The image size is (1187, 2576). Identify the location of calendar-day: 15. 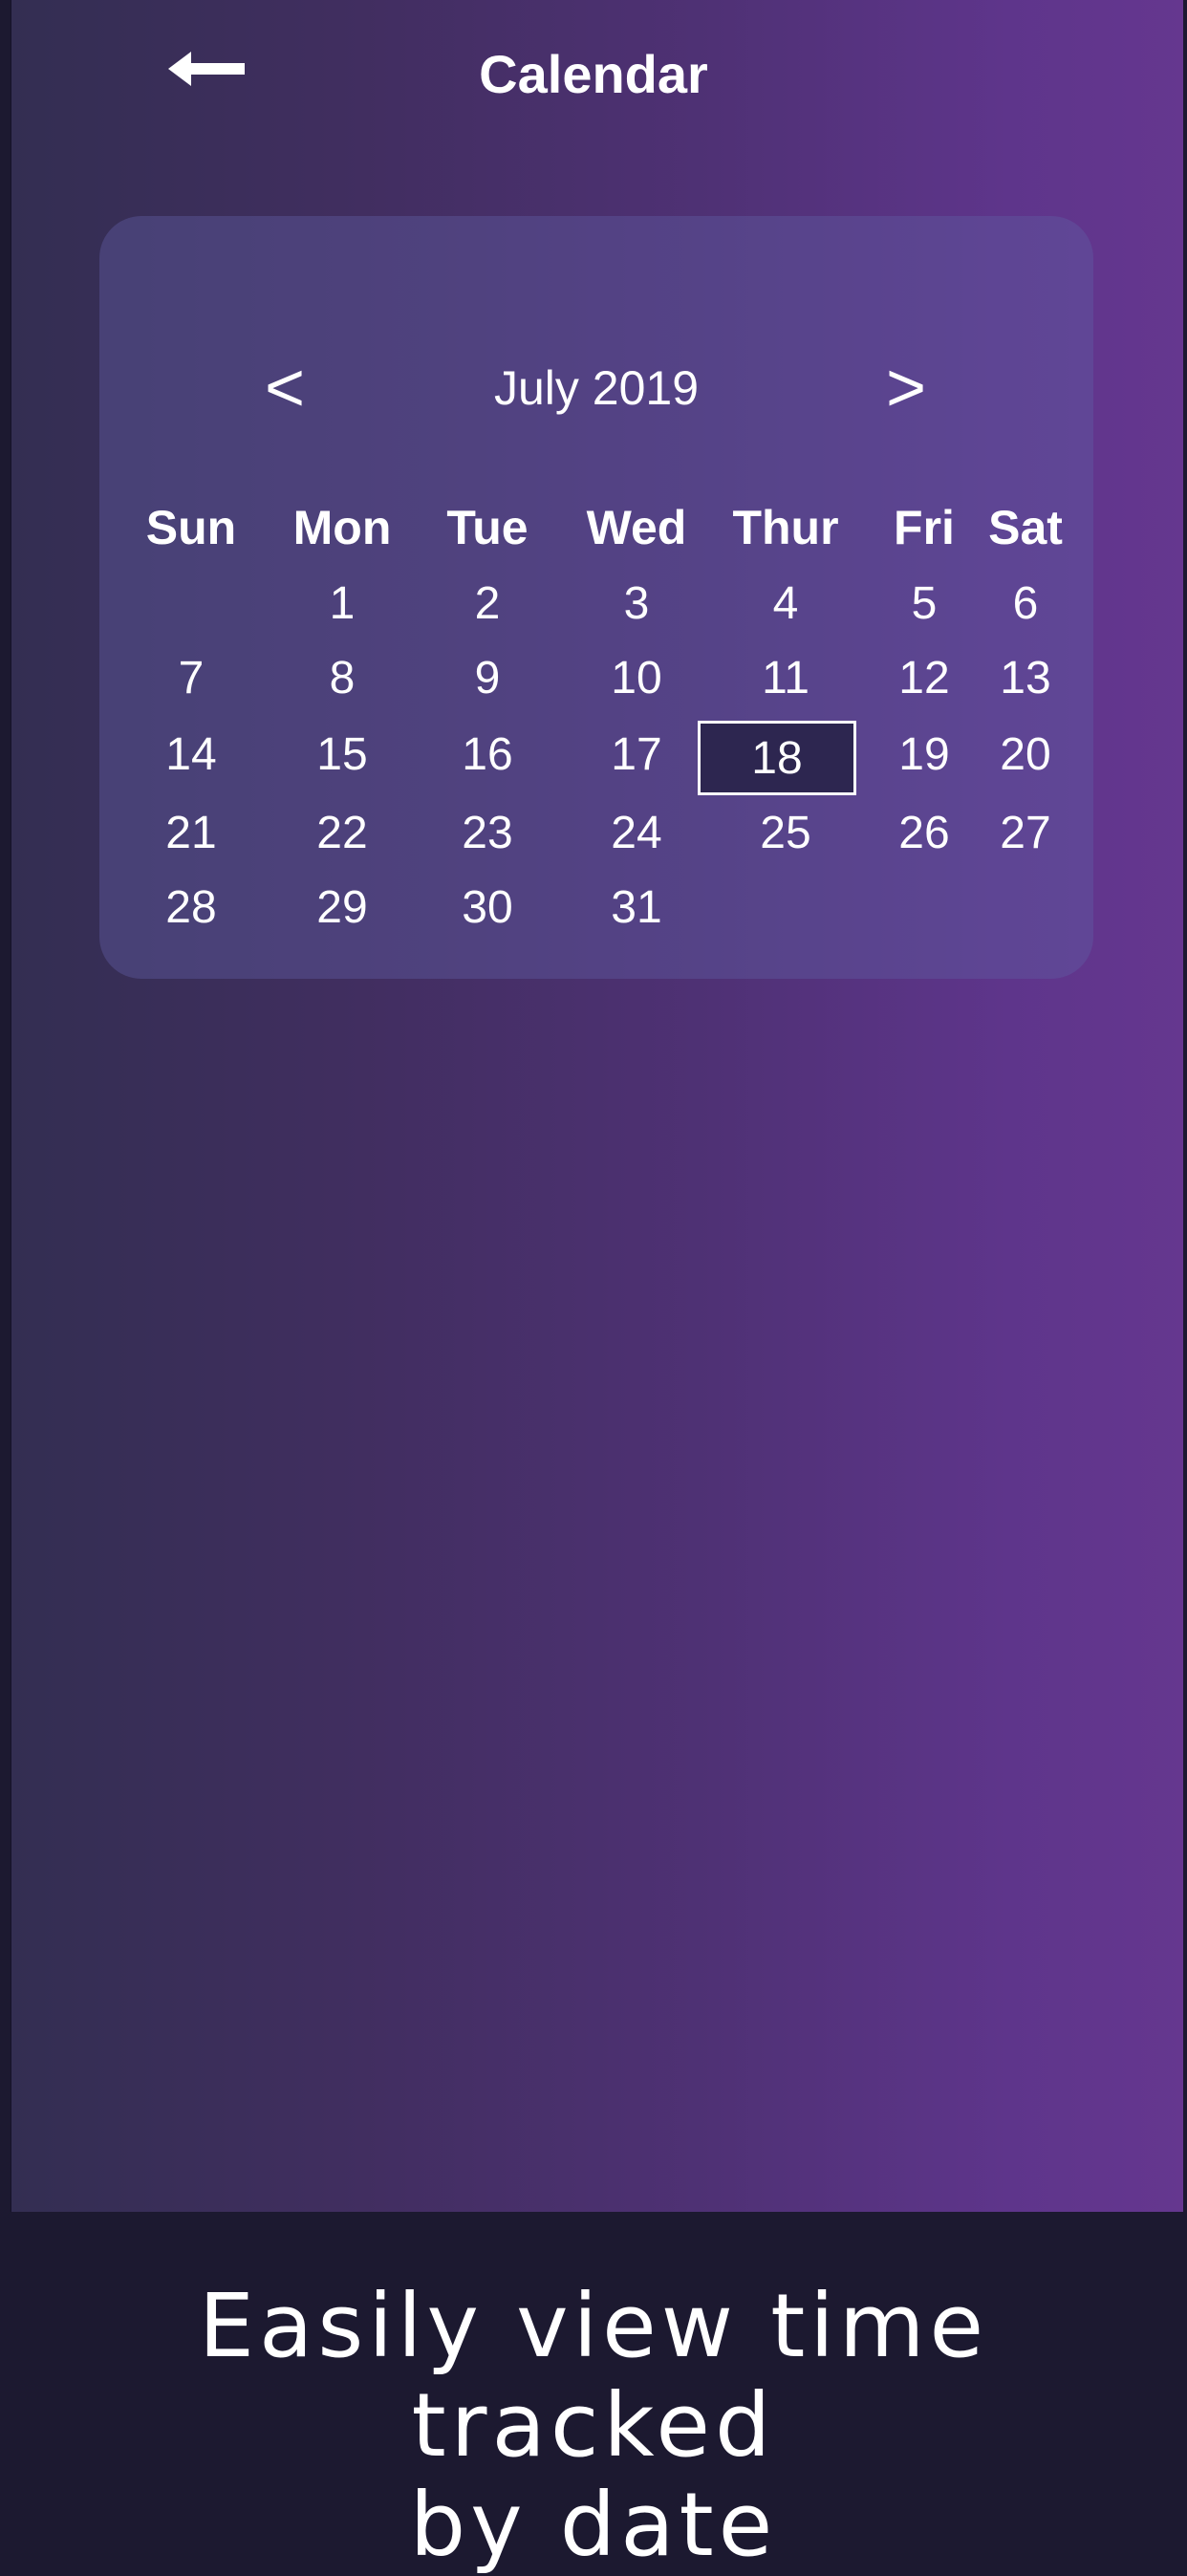
(342, 755).